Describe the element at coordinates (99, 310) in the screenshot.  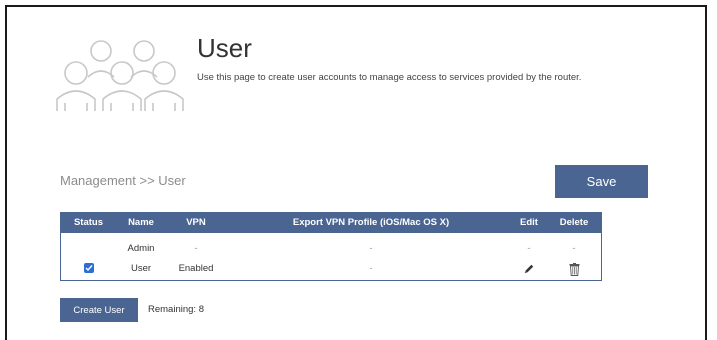
I see `create-user-button: Create User` at that location.